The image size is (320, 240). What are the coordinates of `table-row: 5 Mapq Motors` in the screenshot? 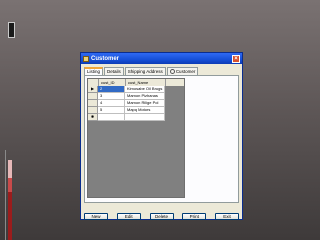 It's located at (136, 110).